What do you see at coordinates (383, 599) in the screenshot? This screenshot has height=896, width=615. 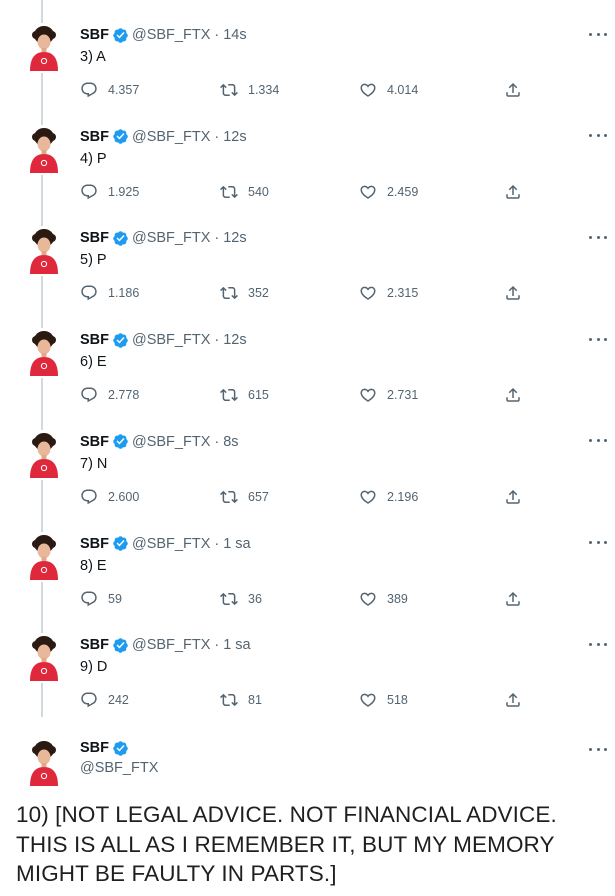 I see `like-button: 389` at bounding box center [383, 599].